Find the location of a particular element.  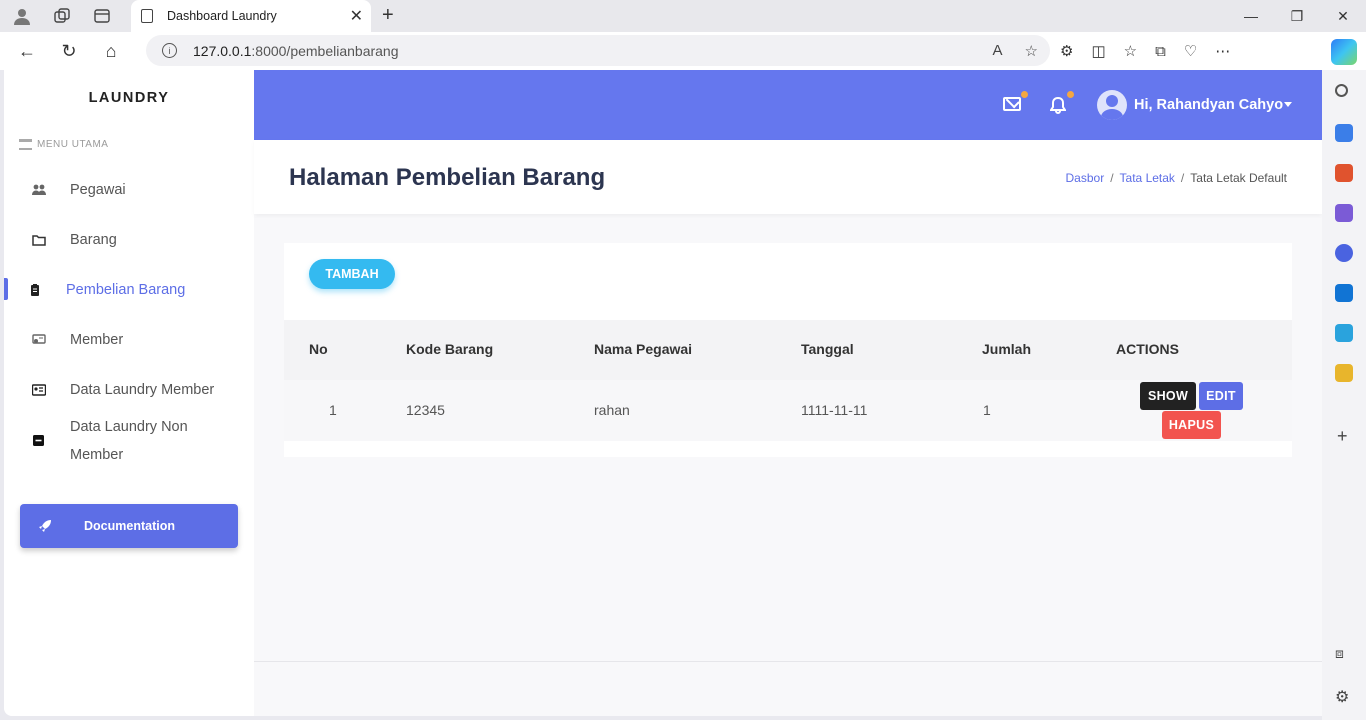

restore-icon: ❐ is located at coordinates (1297, 16).